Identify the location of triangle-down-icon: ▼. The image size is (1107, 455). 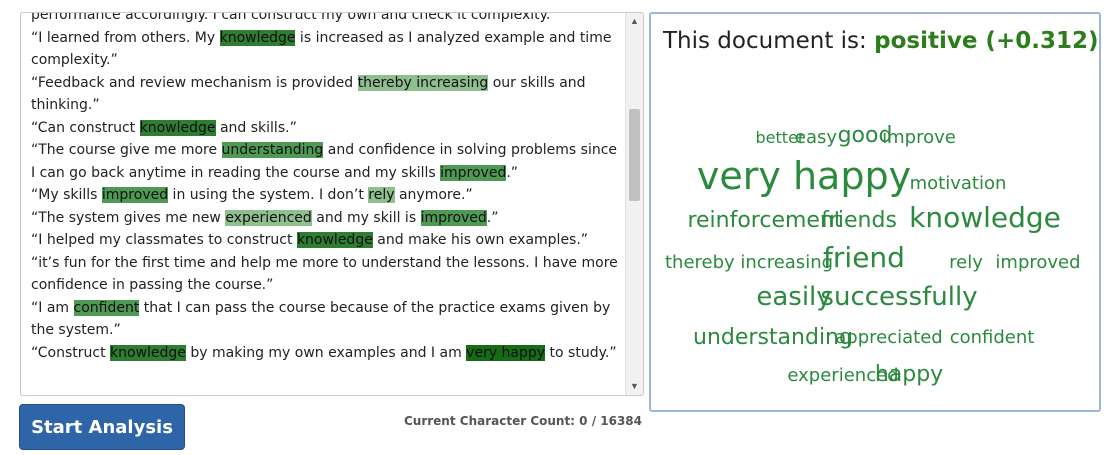
(634, 386).